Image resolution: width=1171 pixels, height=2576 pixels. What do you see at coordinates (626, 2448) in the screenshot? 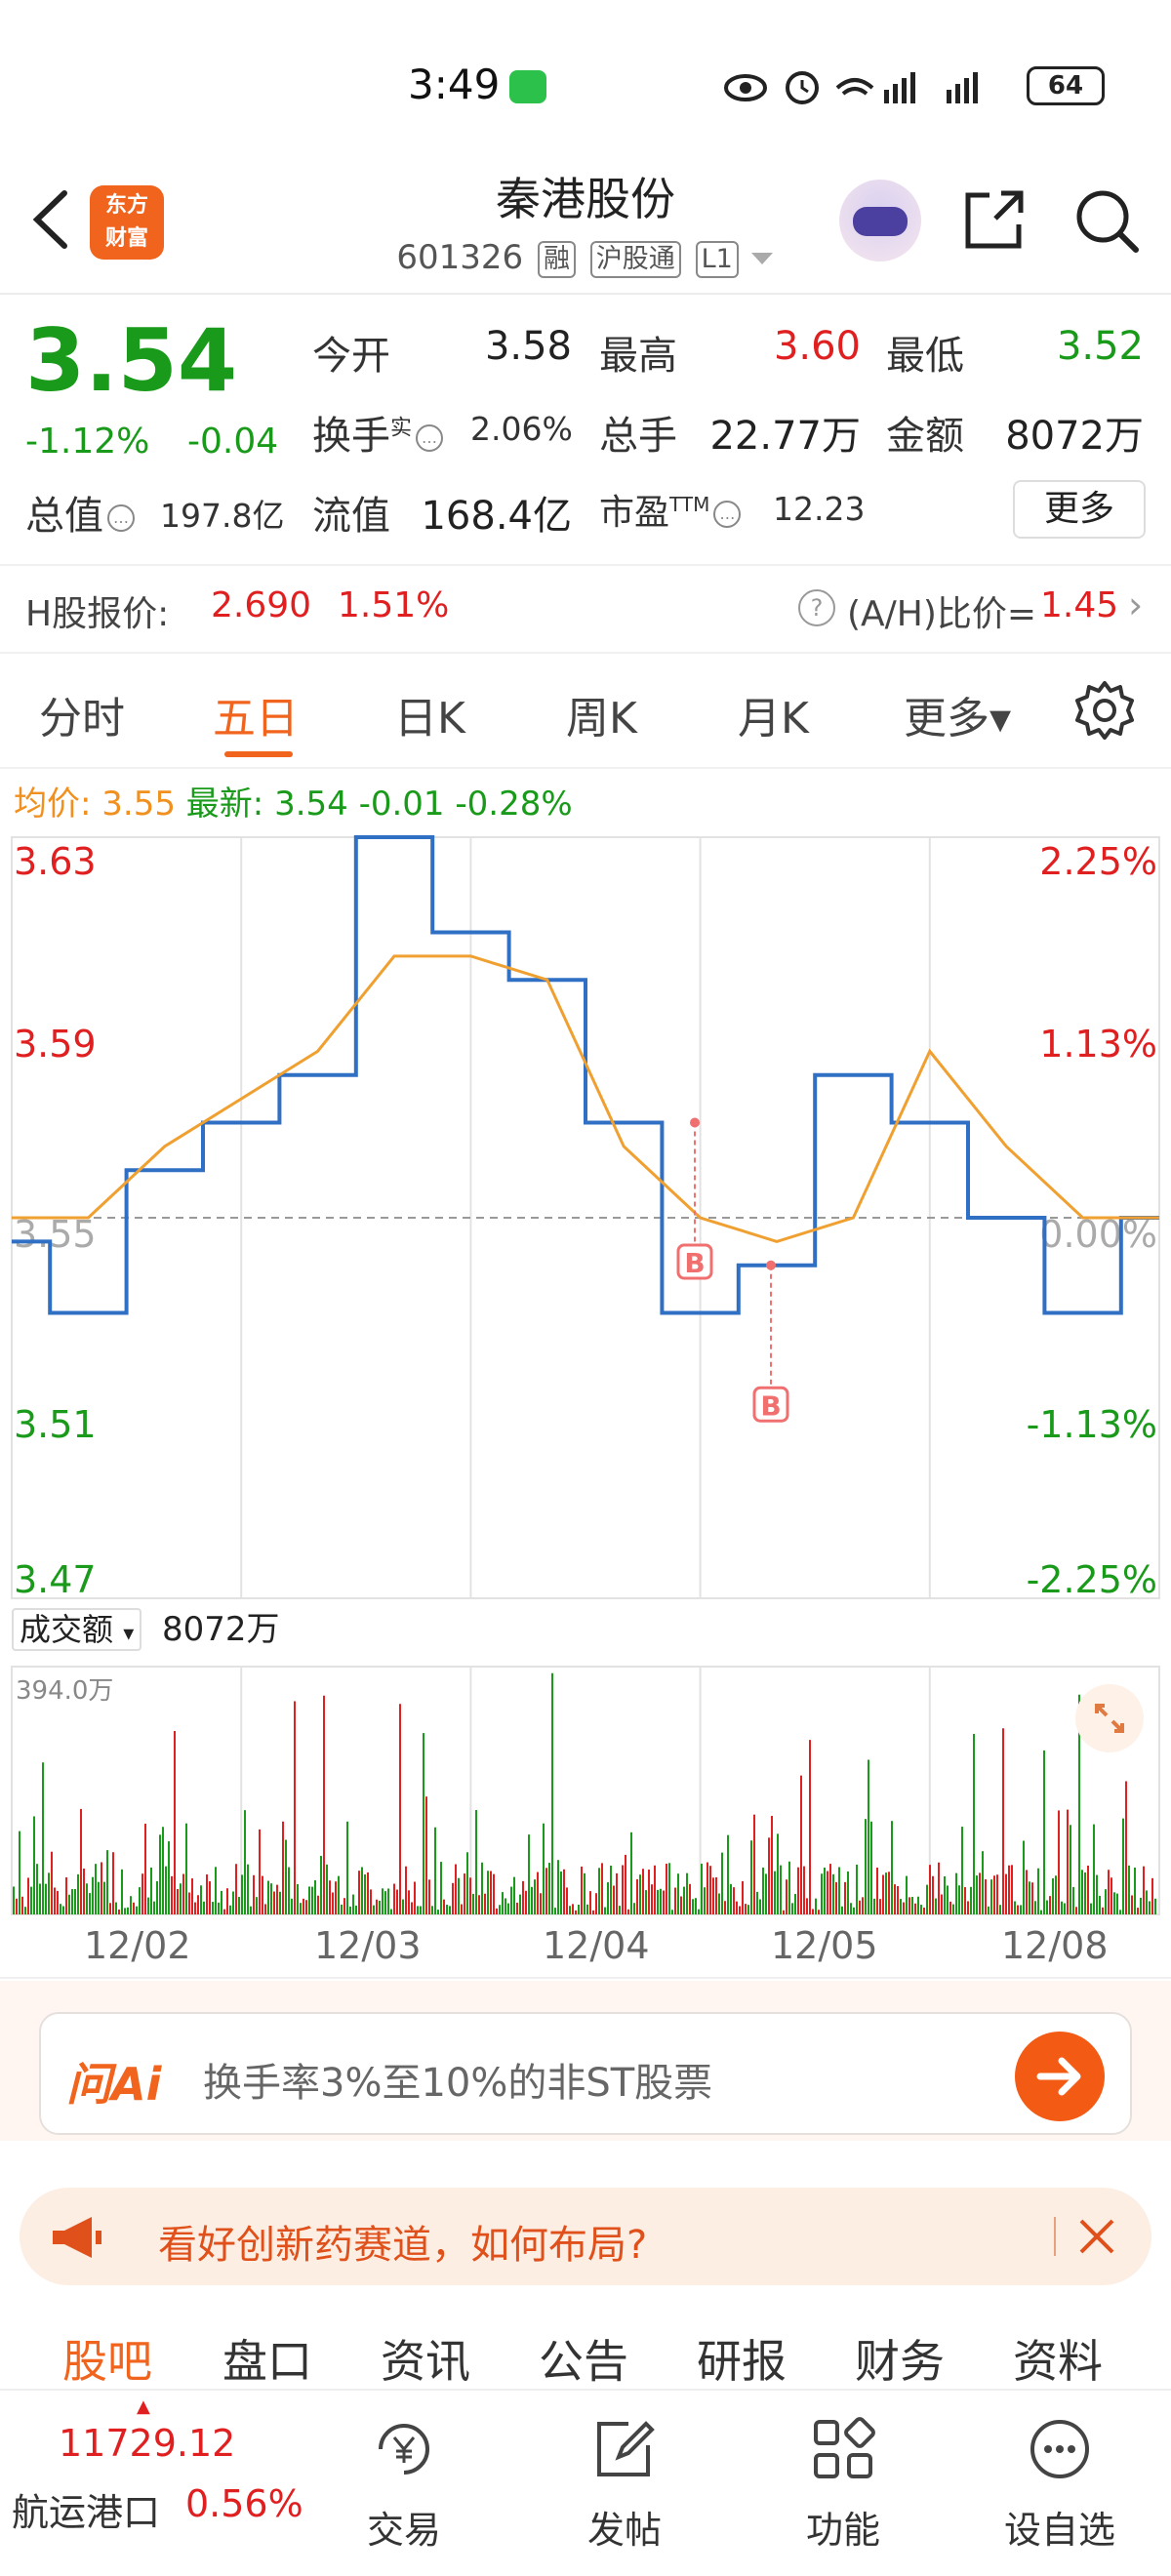
I see `edit-icon` at bounding box center [626, 2448].